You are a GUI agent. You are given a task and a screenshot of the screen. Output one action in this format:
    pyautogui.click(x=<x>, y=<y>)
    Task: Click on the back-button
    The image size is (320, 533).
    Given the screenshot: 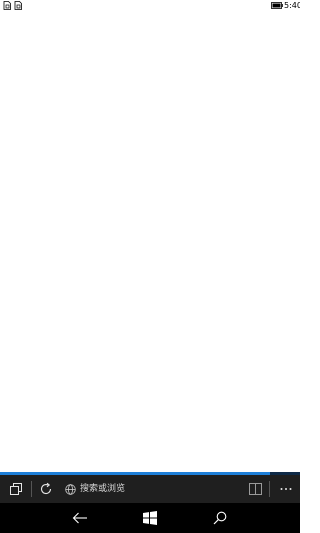 What is the action you would take?
    pyautogui.click(x=80, y=518)
    